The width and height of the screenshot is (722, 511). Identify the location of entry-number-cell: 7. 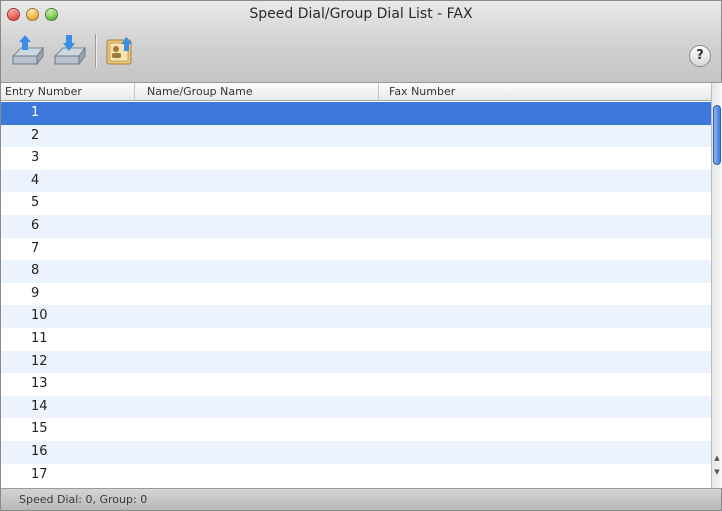
(35, 248).